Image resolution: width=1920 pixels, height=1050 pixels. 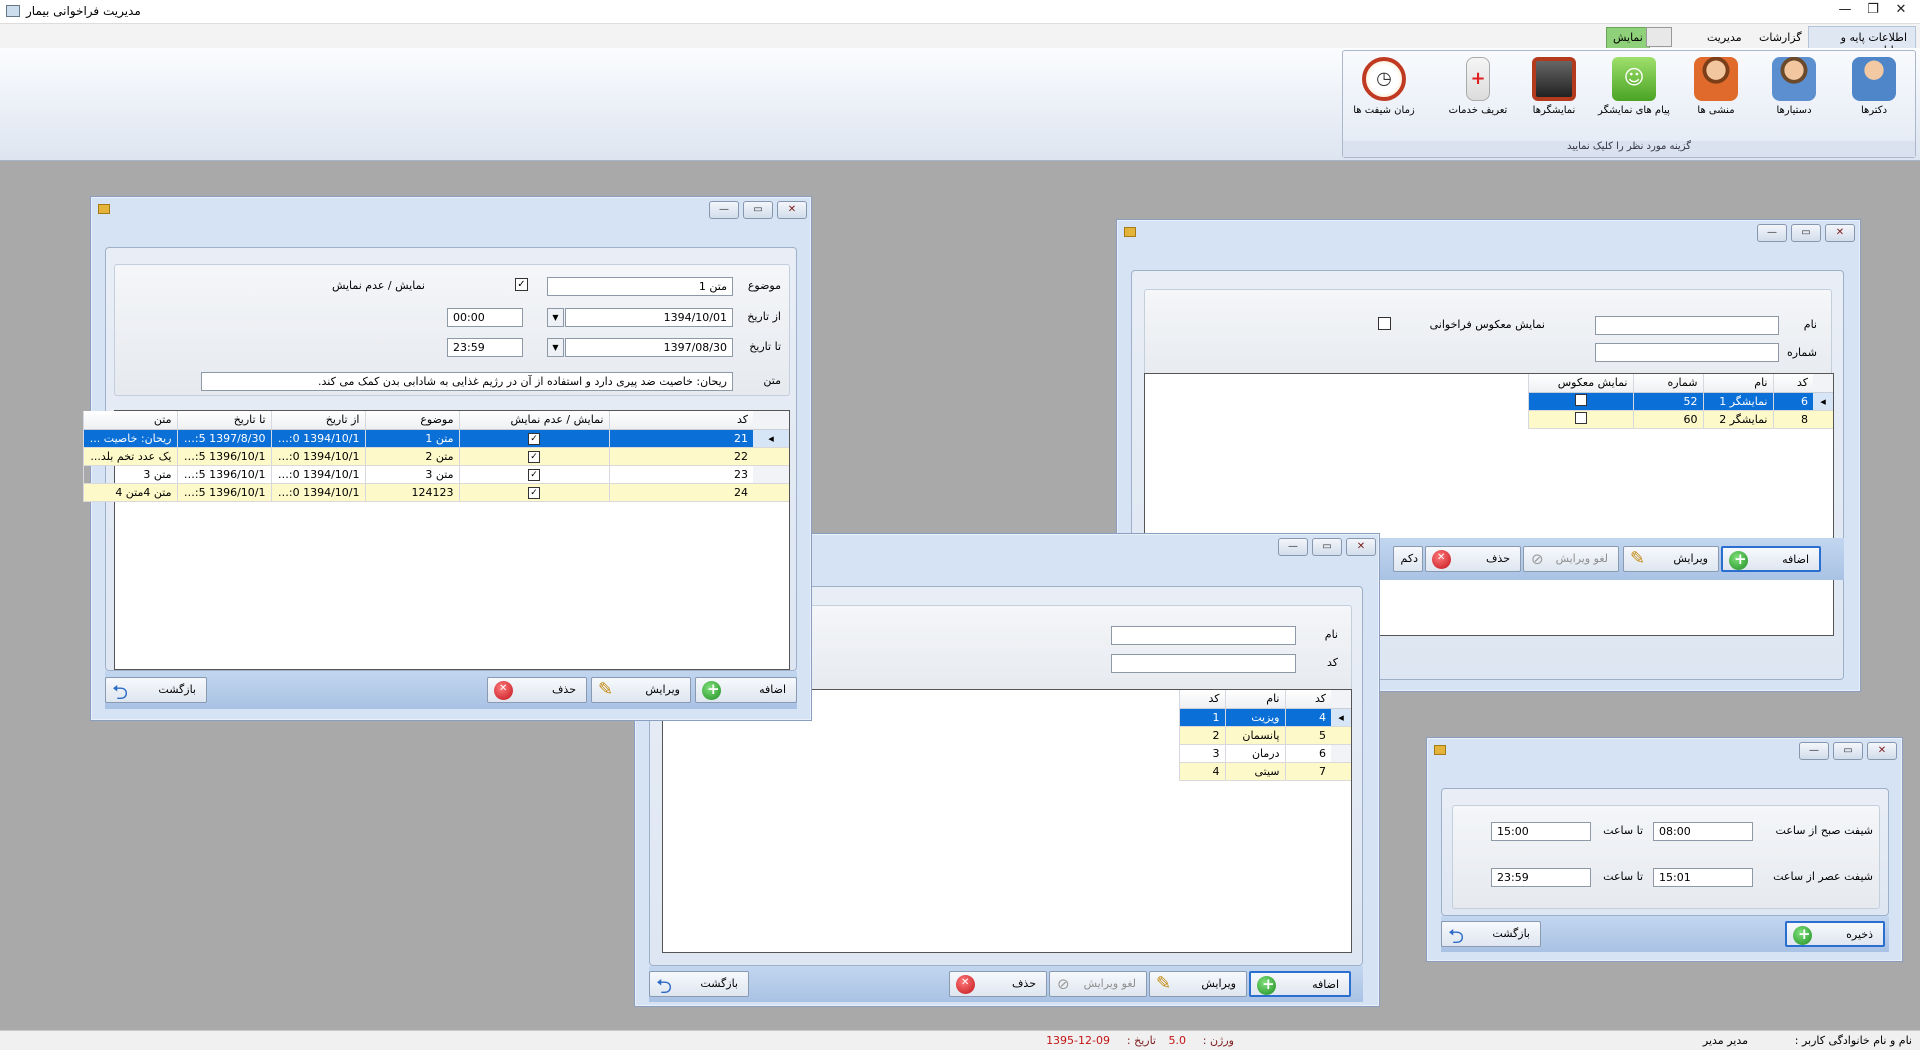 What do you see at coordinates (223, 420) in the screenshot?
I see `column-header: تا تاریخ` at bounding box center [223, 420].